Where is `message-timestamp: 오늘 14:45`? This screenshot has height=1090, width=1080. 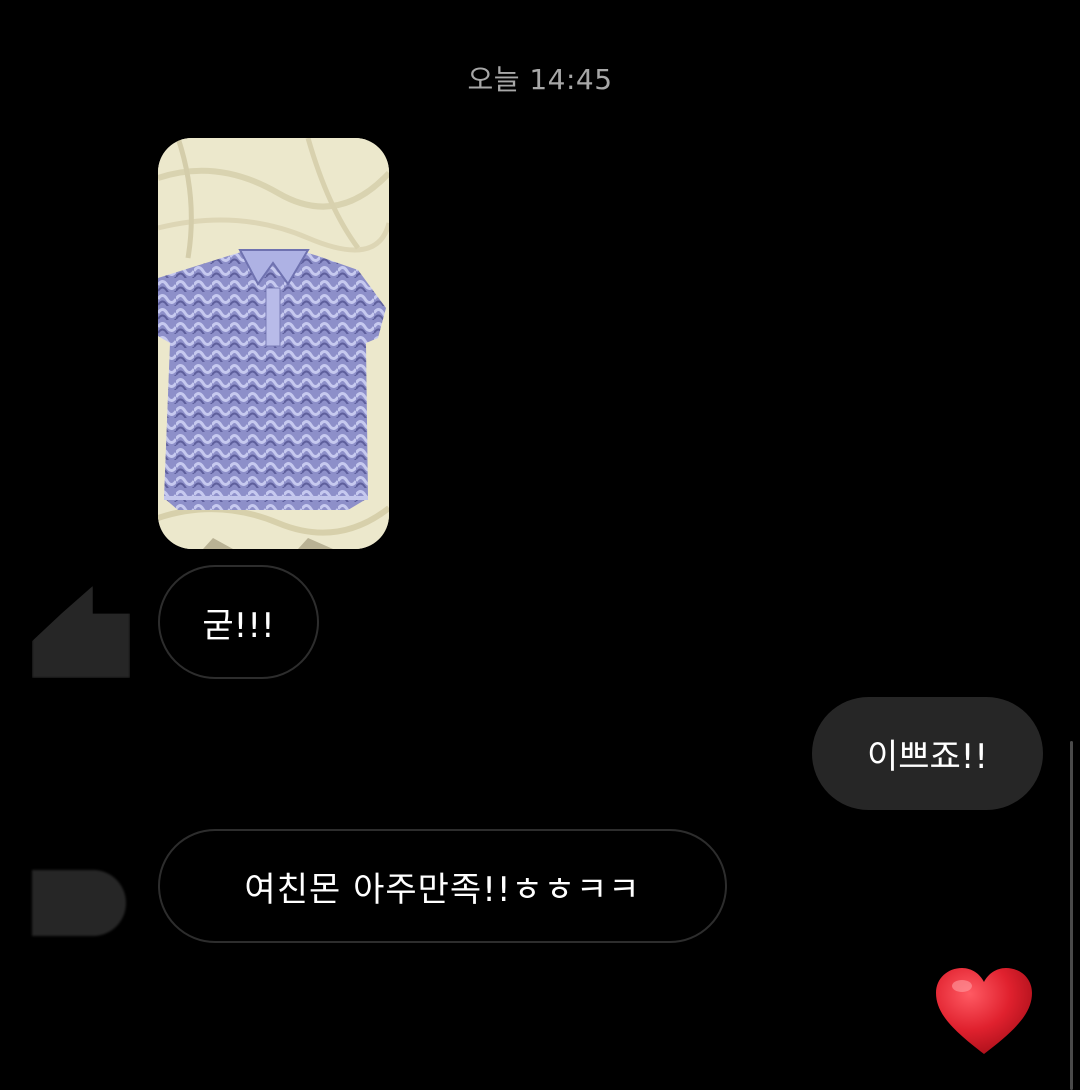
message-timestamp: 오늘 14:45 is located at coordinates (540, 79).